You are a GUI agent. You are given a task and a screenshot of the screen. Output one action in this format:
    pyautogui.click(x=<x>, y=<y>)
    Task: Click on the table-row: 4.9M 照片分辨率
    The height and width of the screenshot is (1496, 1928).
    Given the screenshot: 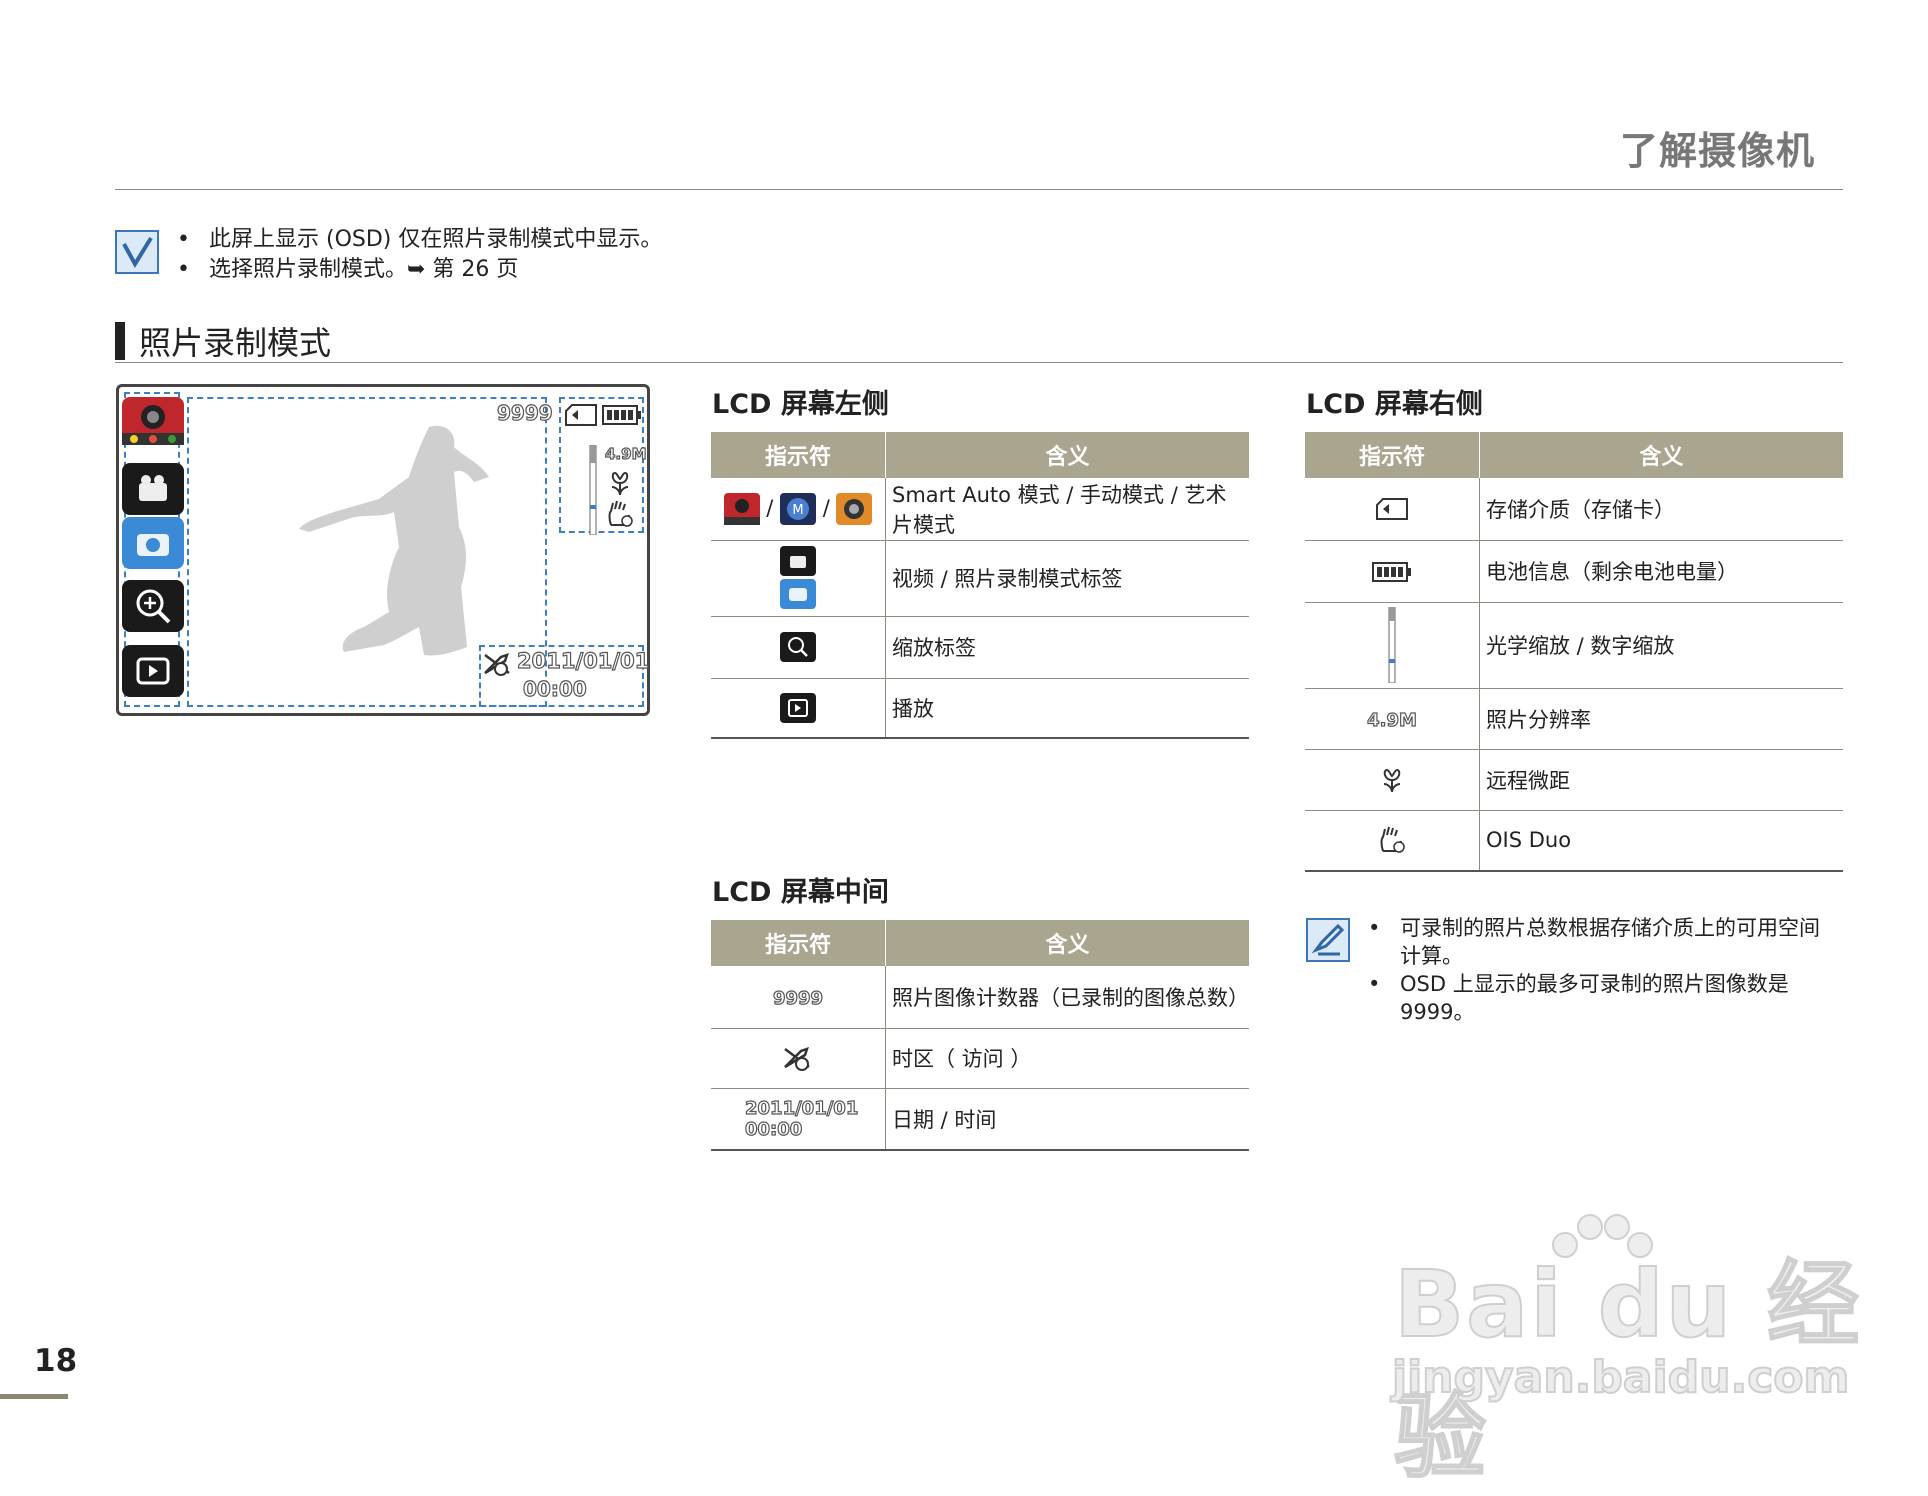 What is the action you would take?
    pyautogui.click(x=1574, y=719)
    